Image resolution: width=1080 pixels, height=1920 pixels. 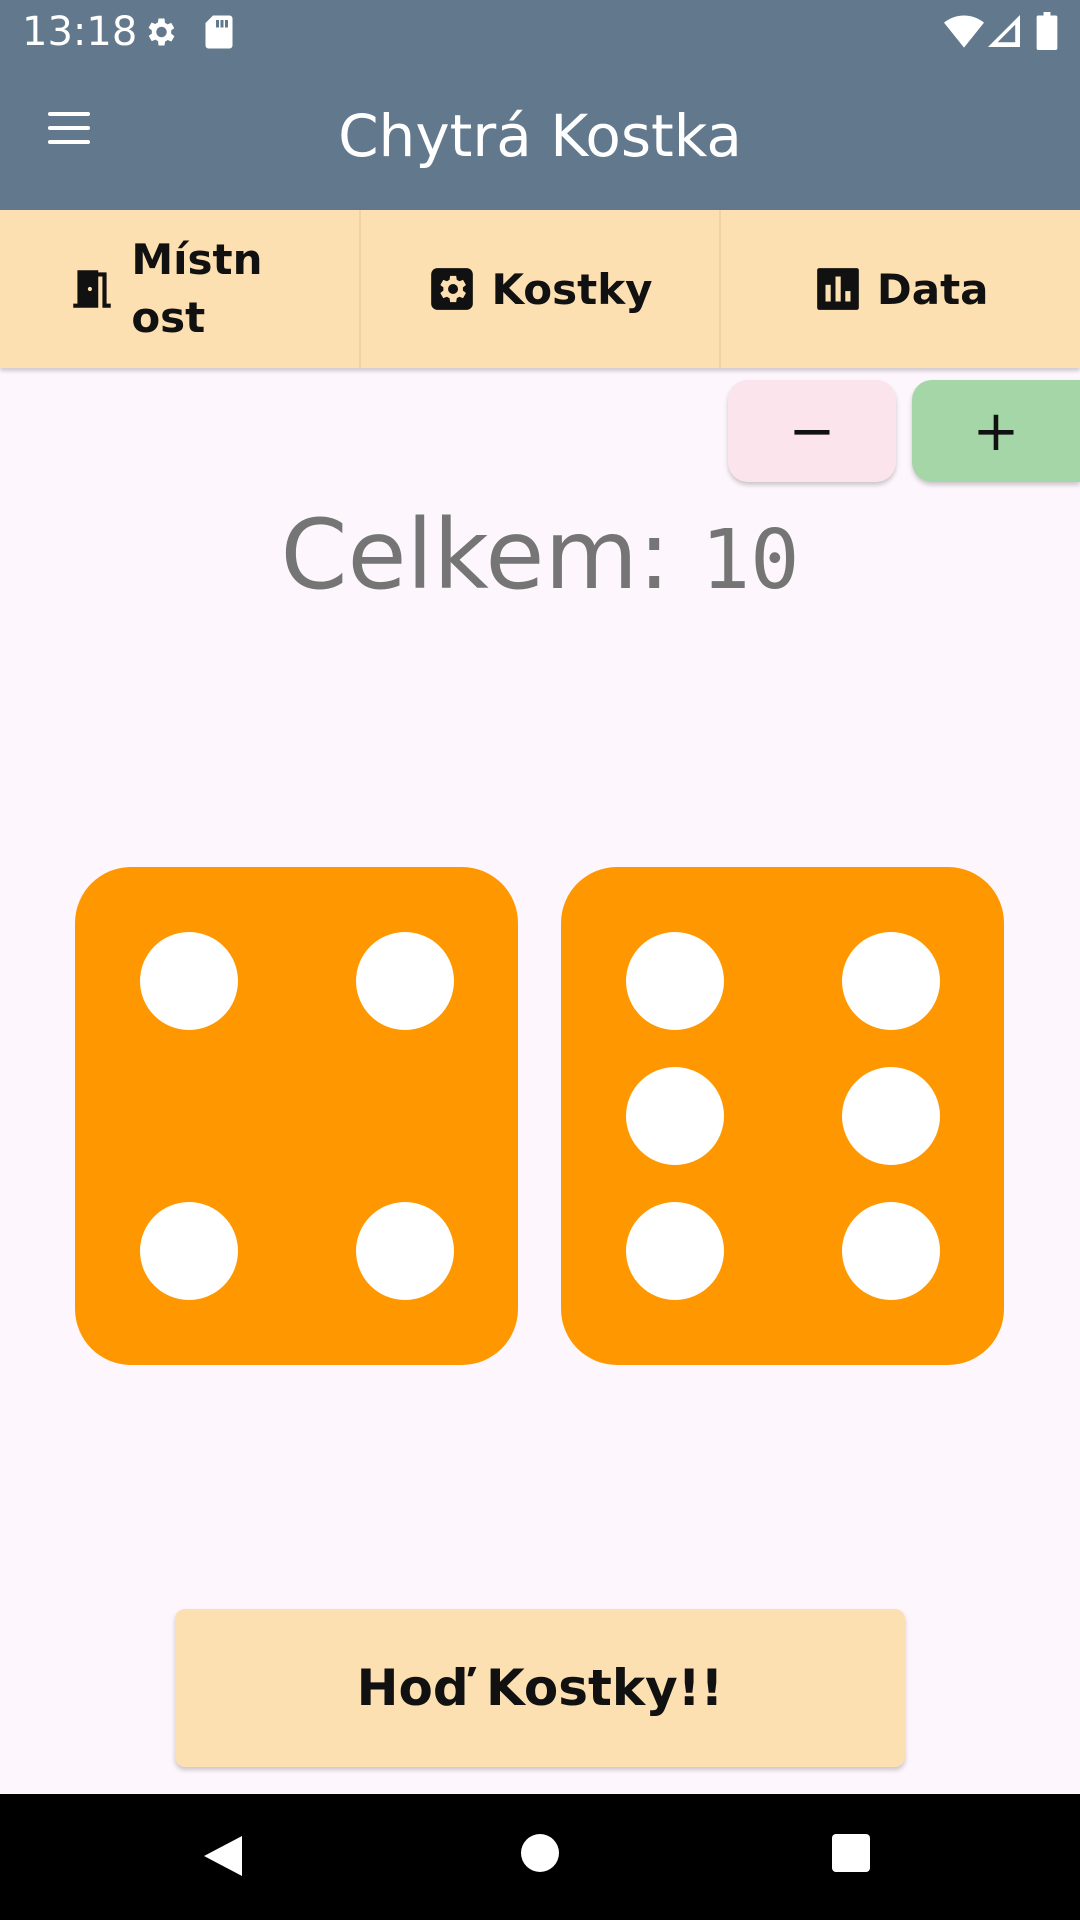 What do you see at coordinates (1047, 33) in the screenshot?
I see `battery-icon` at bounding box center [1047, 33].